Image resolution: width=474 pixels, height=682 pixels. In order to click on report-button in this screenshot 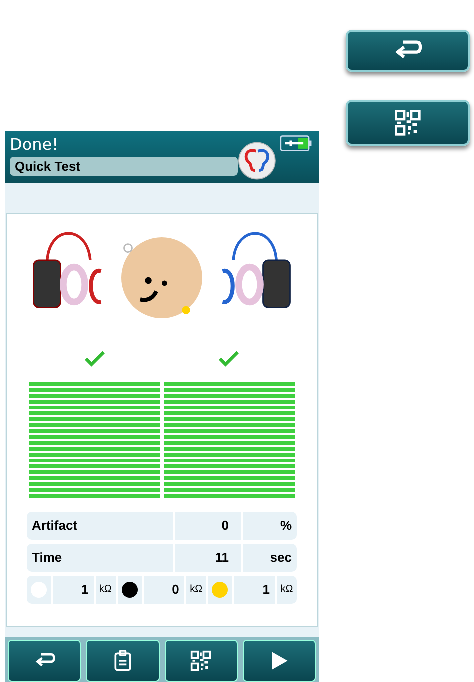, I will do `click(123, 661)`.